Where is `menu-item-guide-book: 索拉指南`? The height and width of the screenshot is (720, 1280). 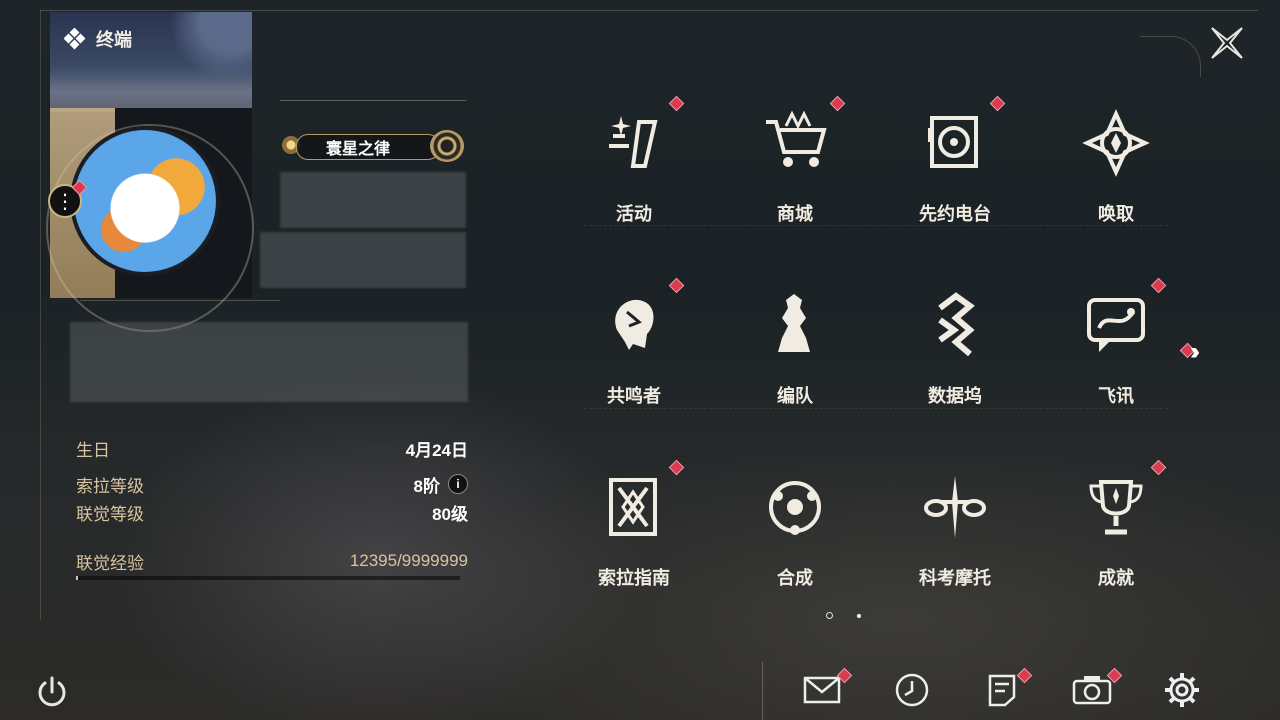
menu-item-guide-book: 索拉指南 is located at coordinates (634, 541).